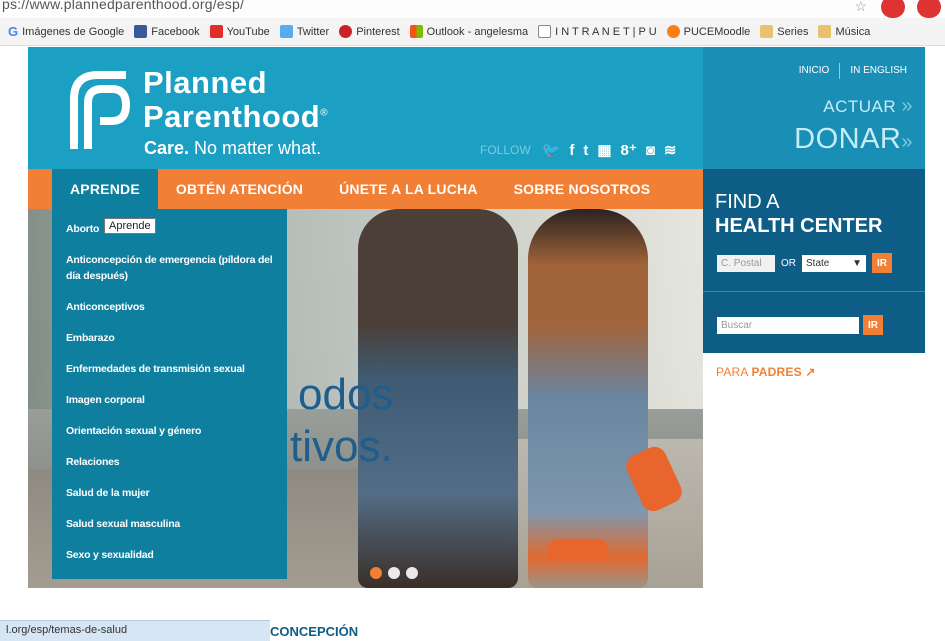 Image resolution: width=945 pixels, height=641 pixels. Describe the element at coordinates (650, 150) in the screenshot. I see `instagram-icon: ◙` at that location.